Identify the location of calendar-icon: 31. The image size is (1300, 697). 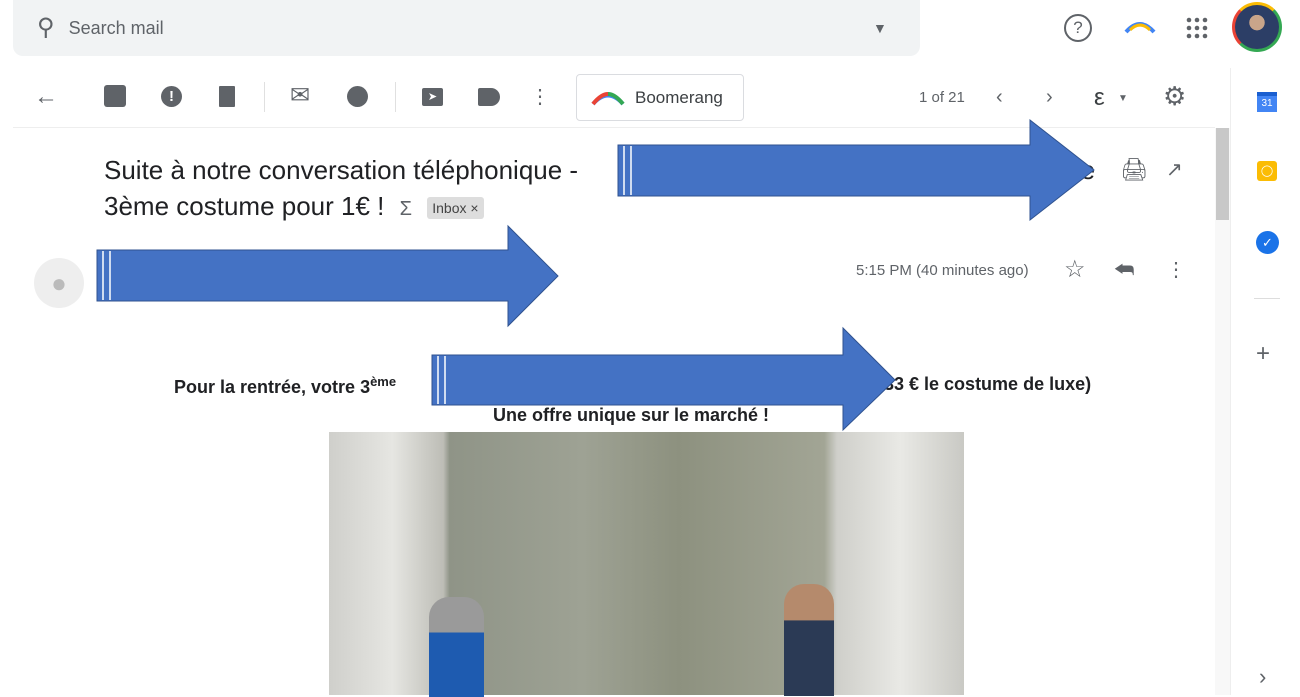
(1267, 102).